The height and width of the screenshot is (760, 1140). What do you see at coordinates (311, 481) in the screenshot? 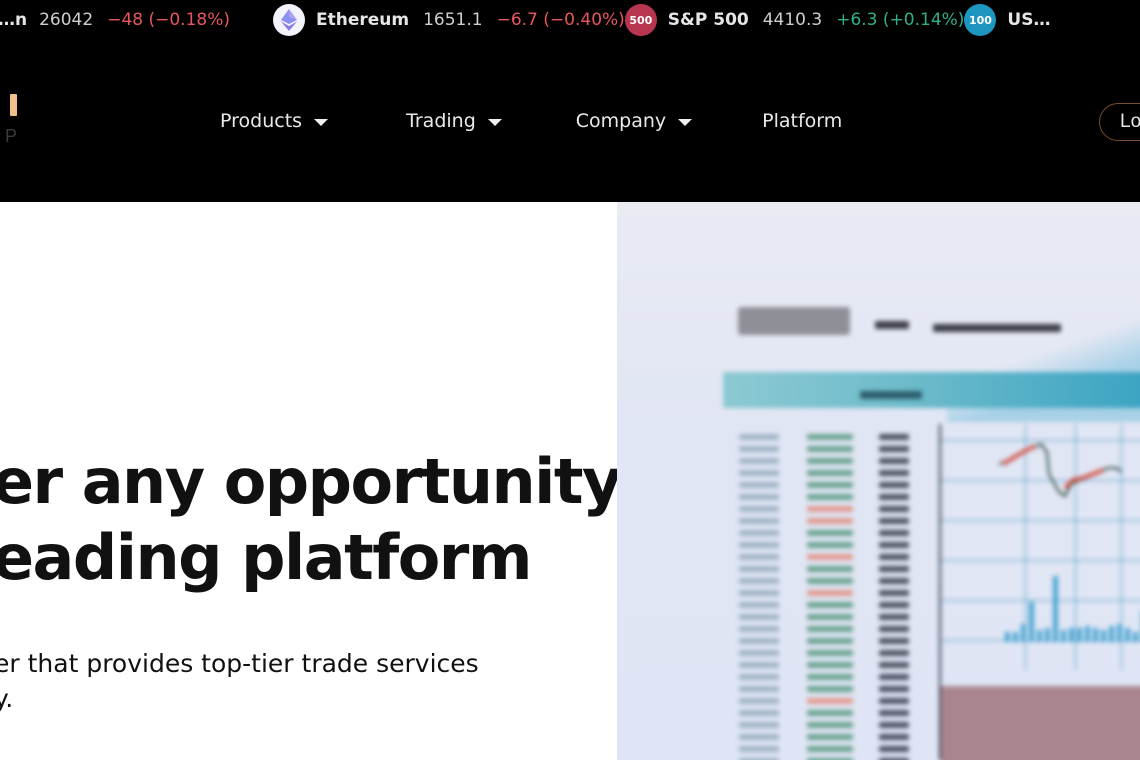
I see `hero-title-line: er any opportunity` at bounding box center [311, 481].